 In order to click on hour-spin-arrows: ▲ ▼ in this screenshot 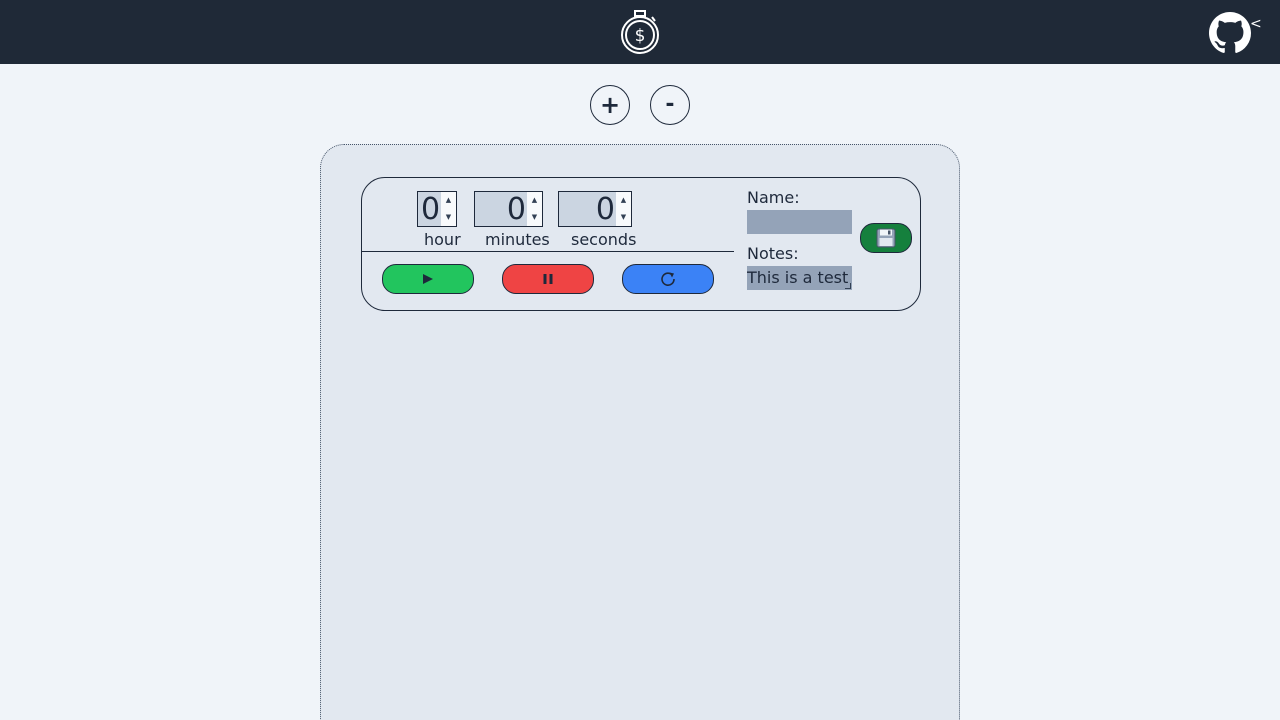, I will do `click(448, 209)`.